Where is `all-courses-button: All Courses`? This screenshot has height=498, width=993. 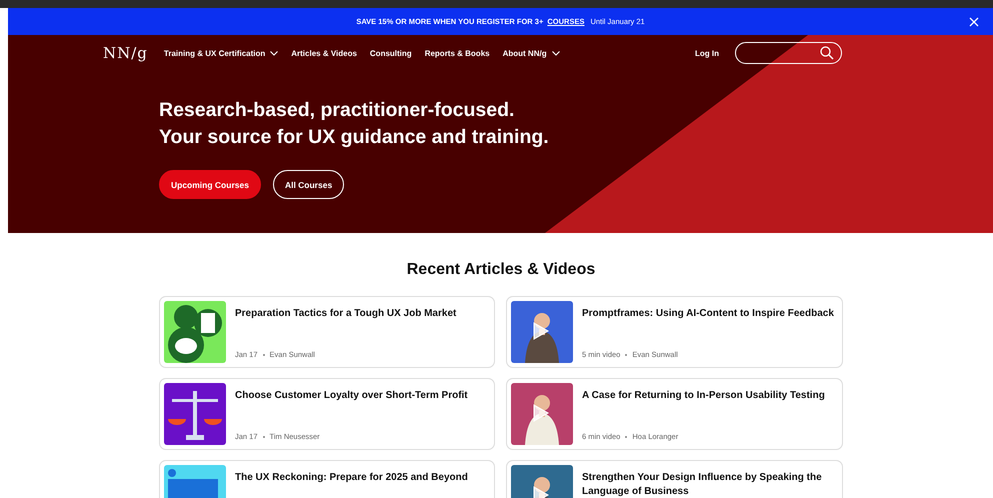 all-courses-button: All Courses is located at coordinates (308, 184).